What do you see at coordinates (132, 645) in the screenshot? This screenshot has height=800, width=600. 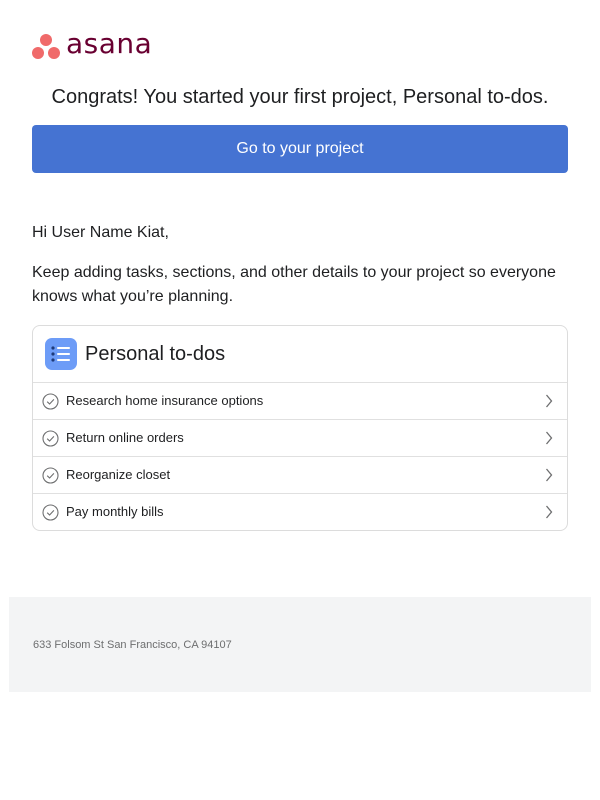 I see `footer-address: 633 Folsom St San Francisco, CA 94107` at bounding box center [132, 645].